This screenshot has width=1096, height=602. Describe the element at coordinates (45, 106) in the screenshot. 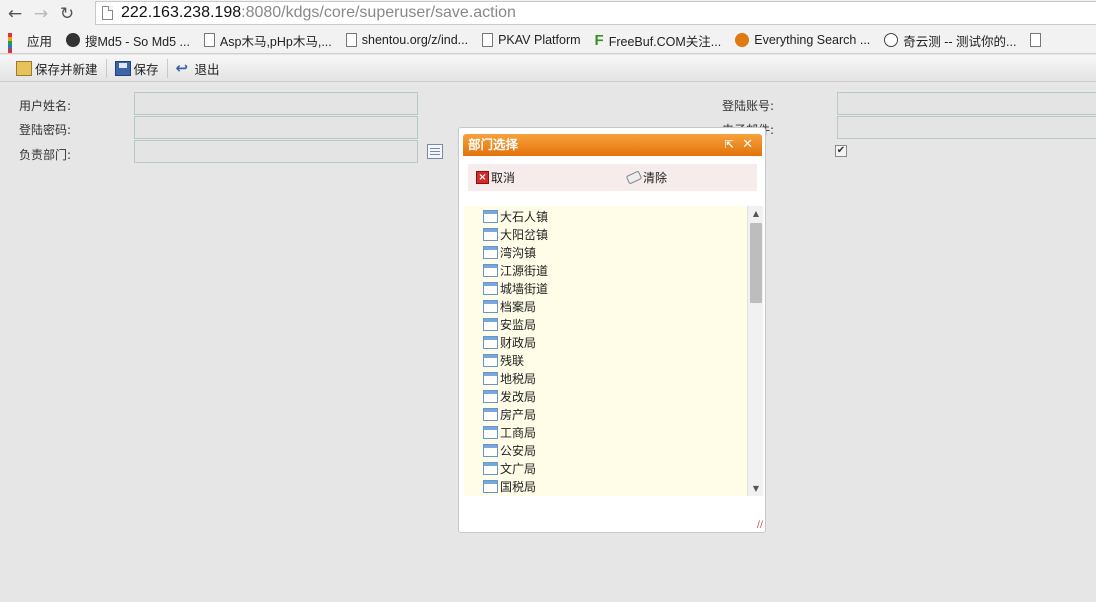

I see `user-name-label: 用户姓名:` at that location.